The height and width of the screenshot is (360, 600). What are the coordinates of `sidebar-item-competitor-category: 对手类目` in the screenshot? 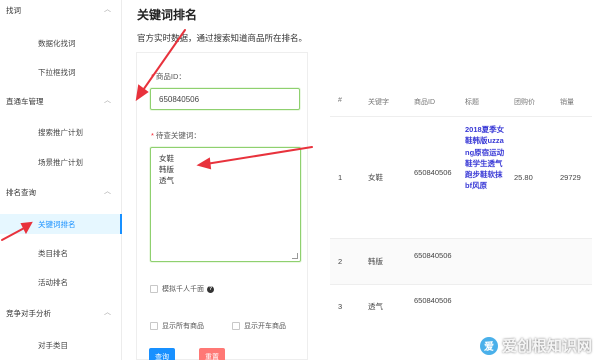 It's located at (61, 345).